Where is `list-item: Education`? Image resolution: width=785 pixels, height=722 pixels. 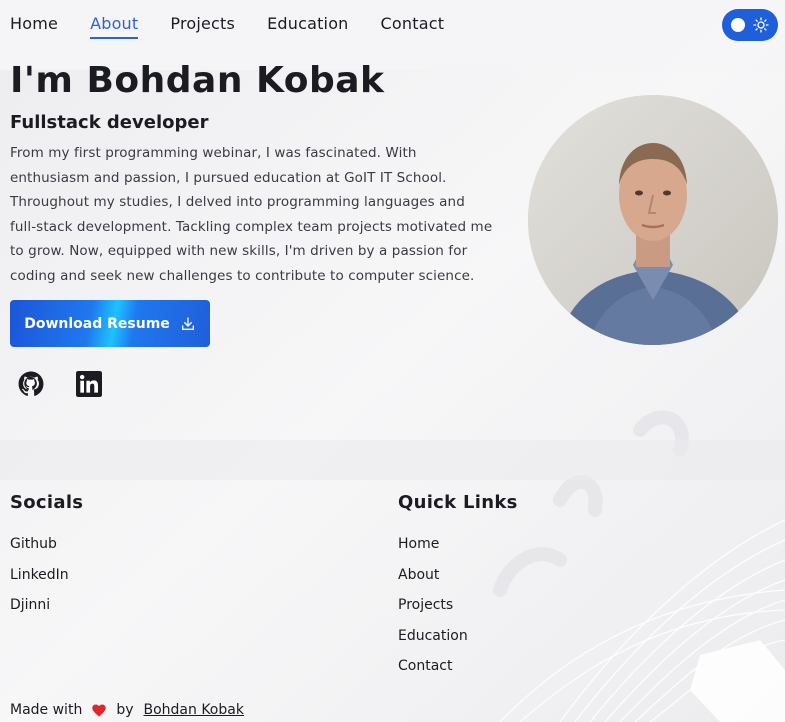 list-item: Education is located at coordinates (433, 640).